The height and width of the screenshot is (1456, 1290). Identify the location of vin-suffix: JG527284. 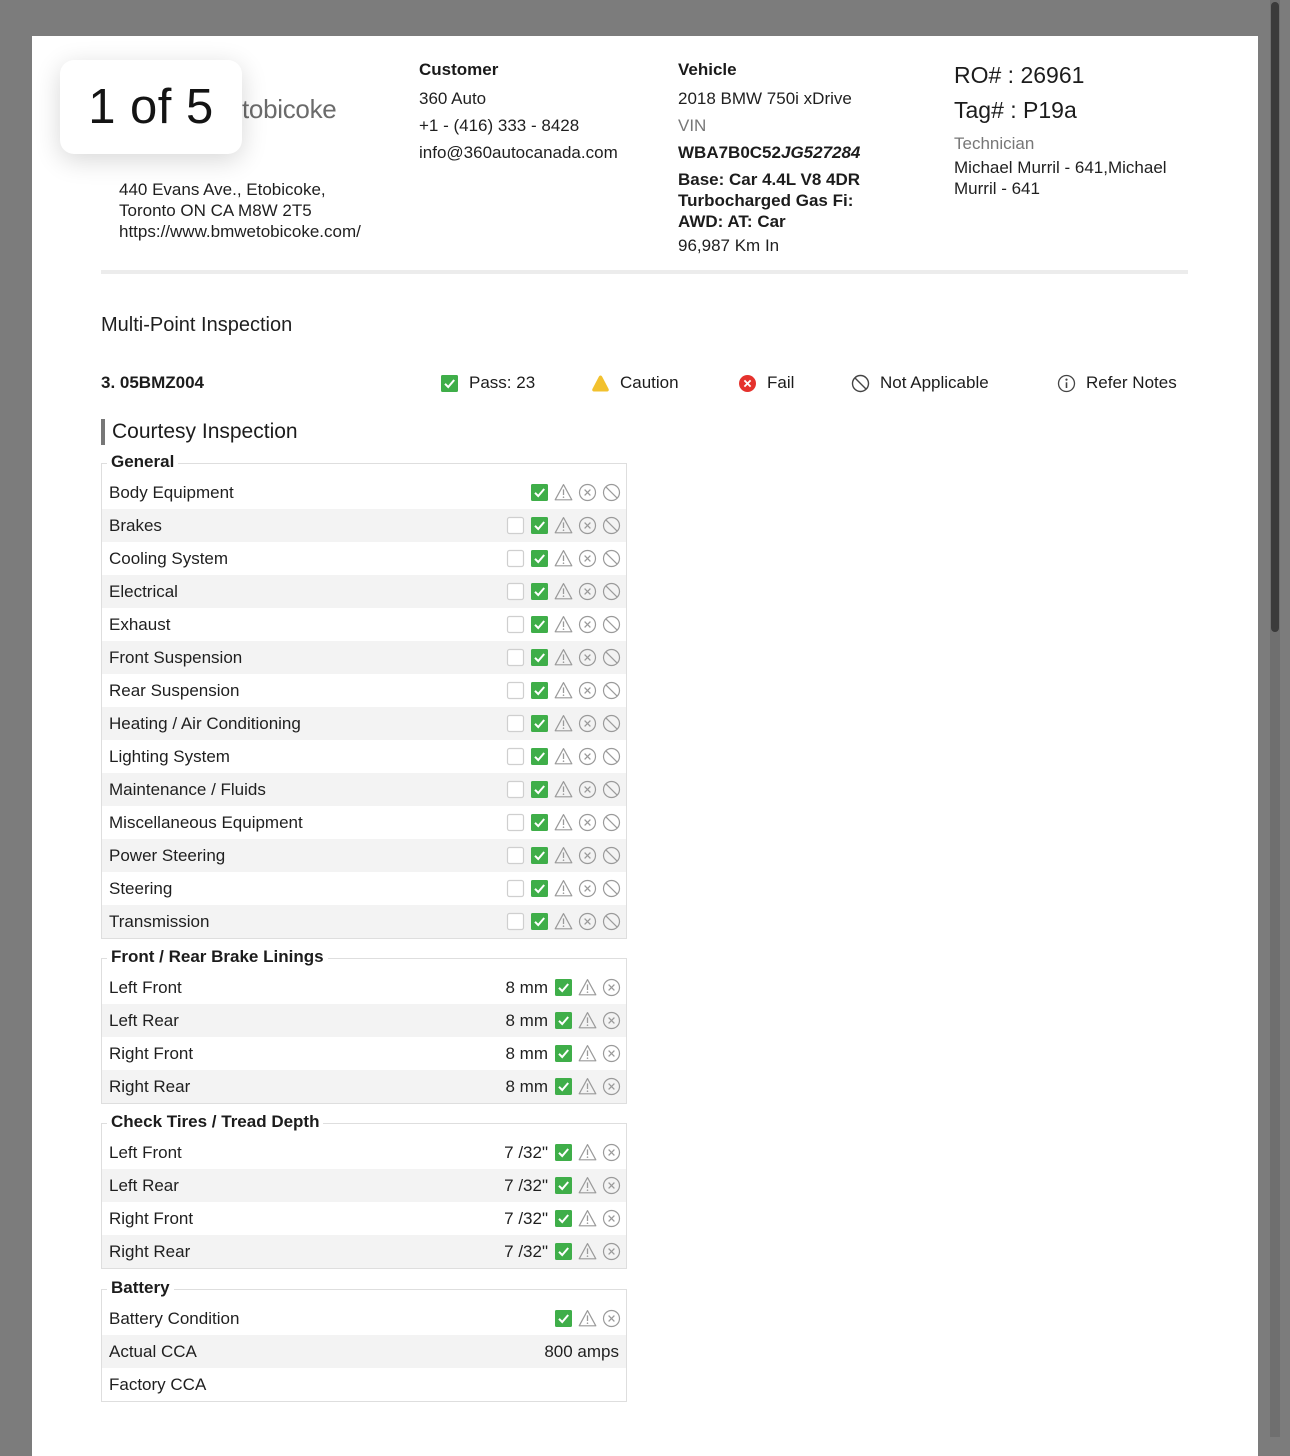
(820, 152).